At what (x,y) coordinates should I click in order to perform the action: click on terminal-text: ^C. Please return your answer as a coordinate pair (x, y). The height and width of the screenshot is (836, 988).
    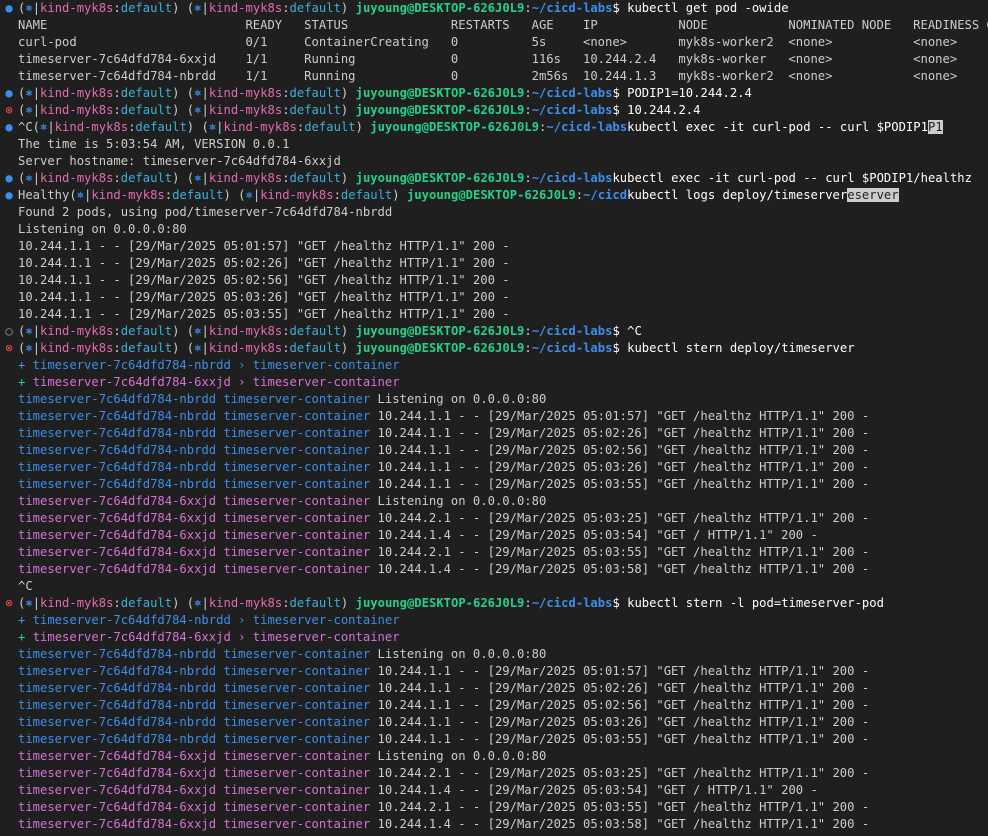
    Looking at the image, I should click on (25, 586).